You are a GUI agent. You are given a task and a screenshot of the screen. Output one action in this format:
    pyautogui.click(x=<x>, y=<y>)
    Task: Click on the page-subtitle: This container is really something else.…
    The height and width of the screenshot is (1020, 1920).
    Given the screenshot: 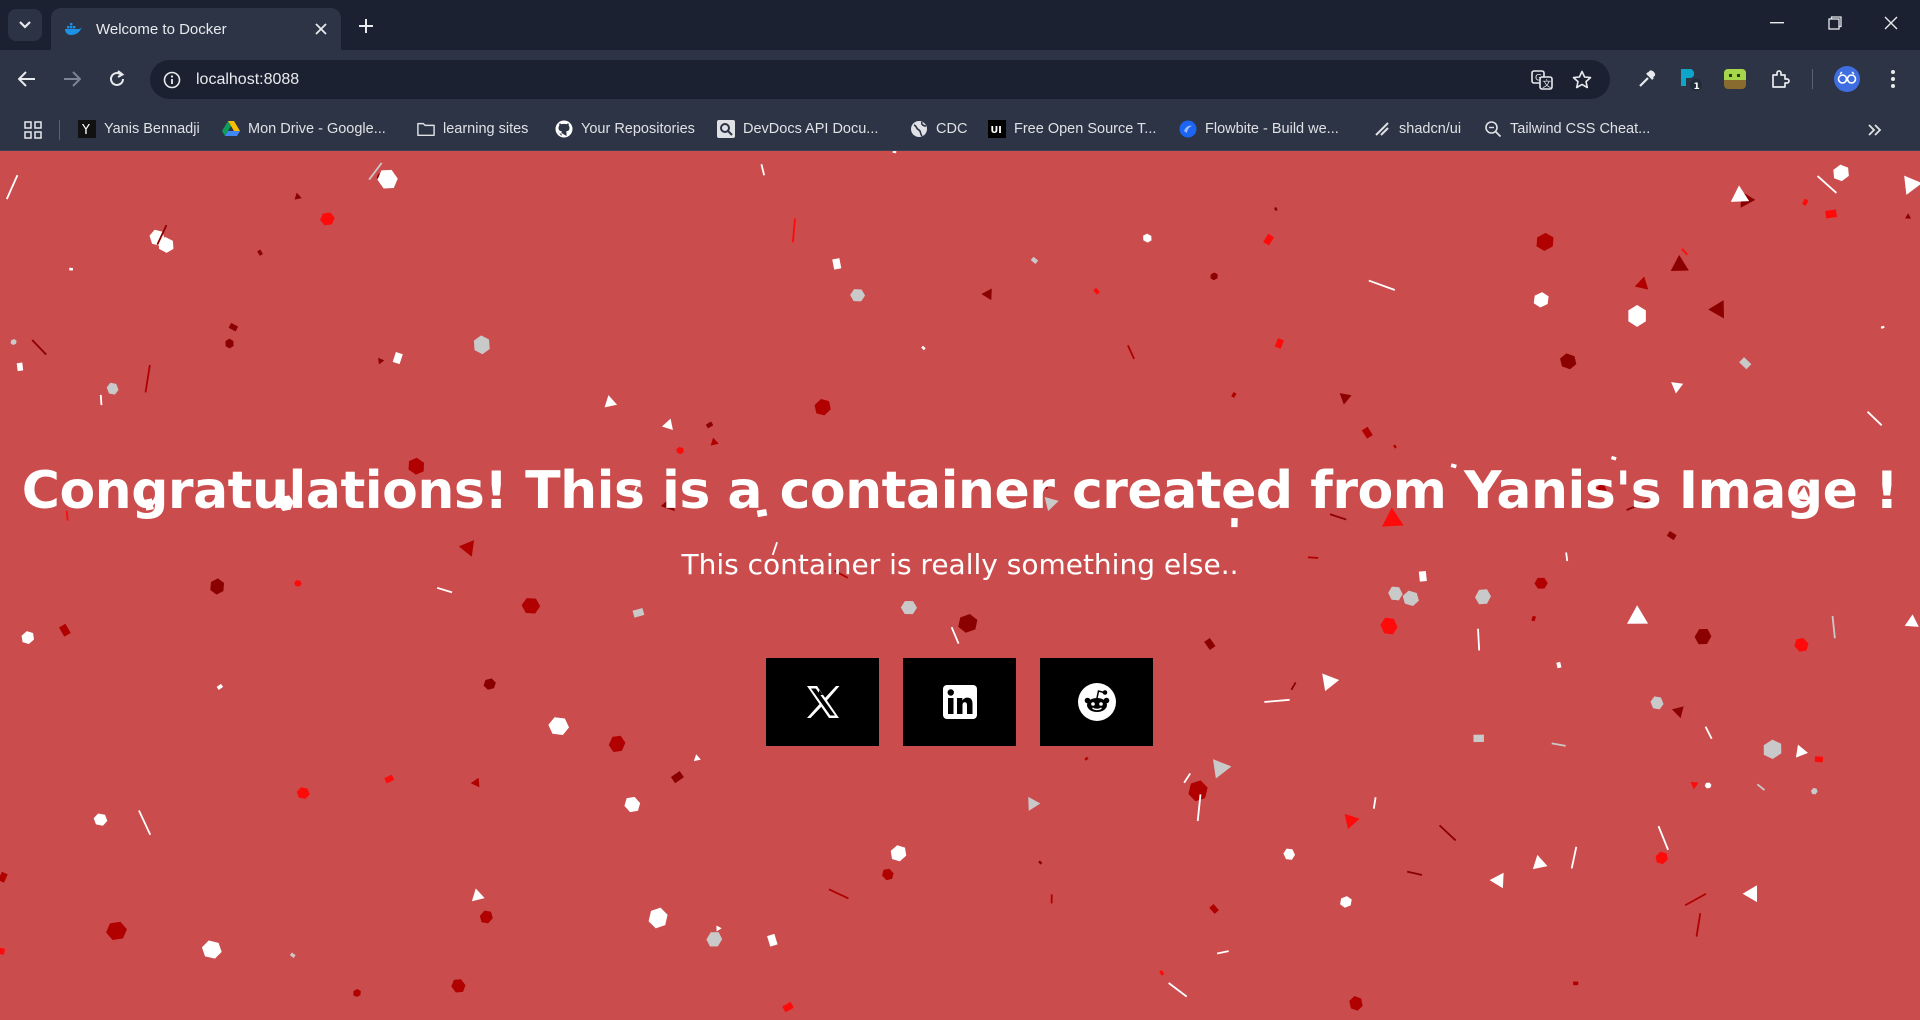 What is the action you would take?
    pyautogui.click(x=960, y=564)
    